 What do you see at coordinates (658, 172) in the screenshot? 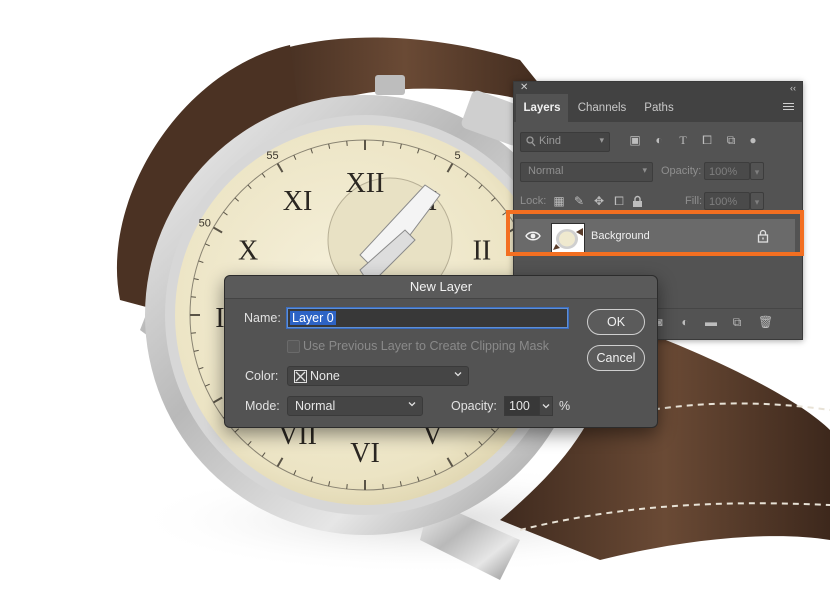
I see `blend-row: Normal ▾ Opacity: 100% ▾` at bounding box center [658, 172].